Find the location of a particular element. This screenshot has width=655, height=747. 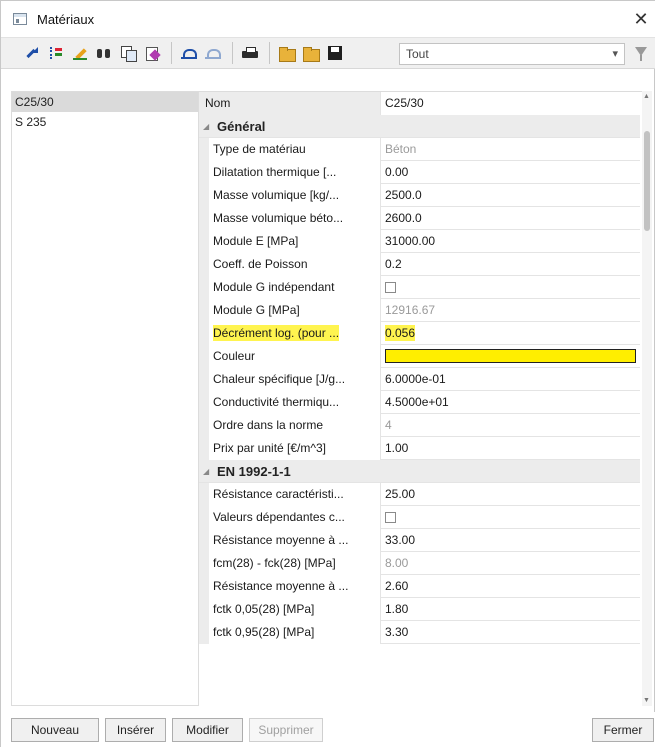

property-row: Coeff. de Poisson 0.2 is located at coordinates (419, 264).